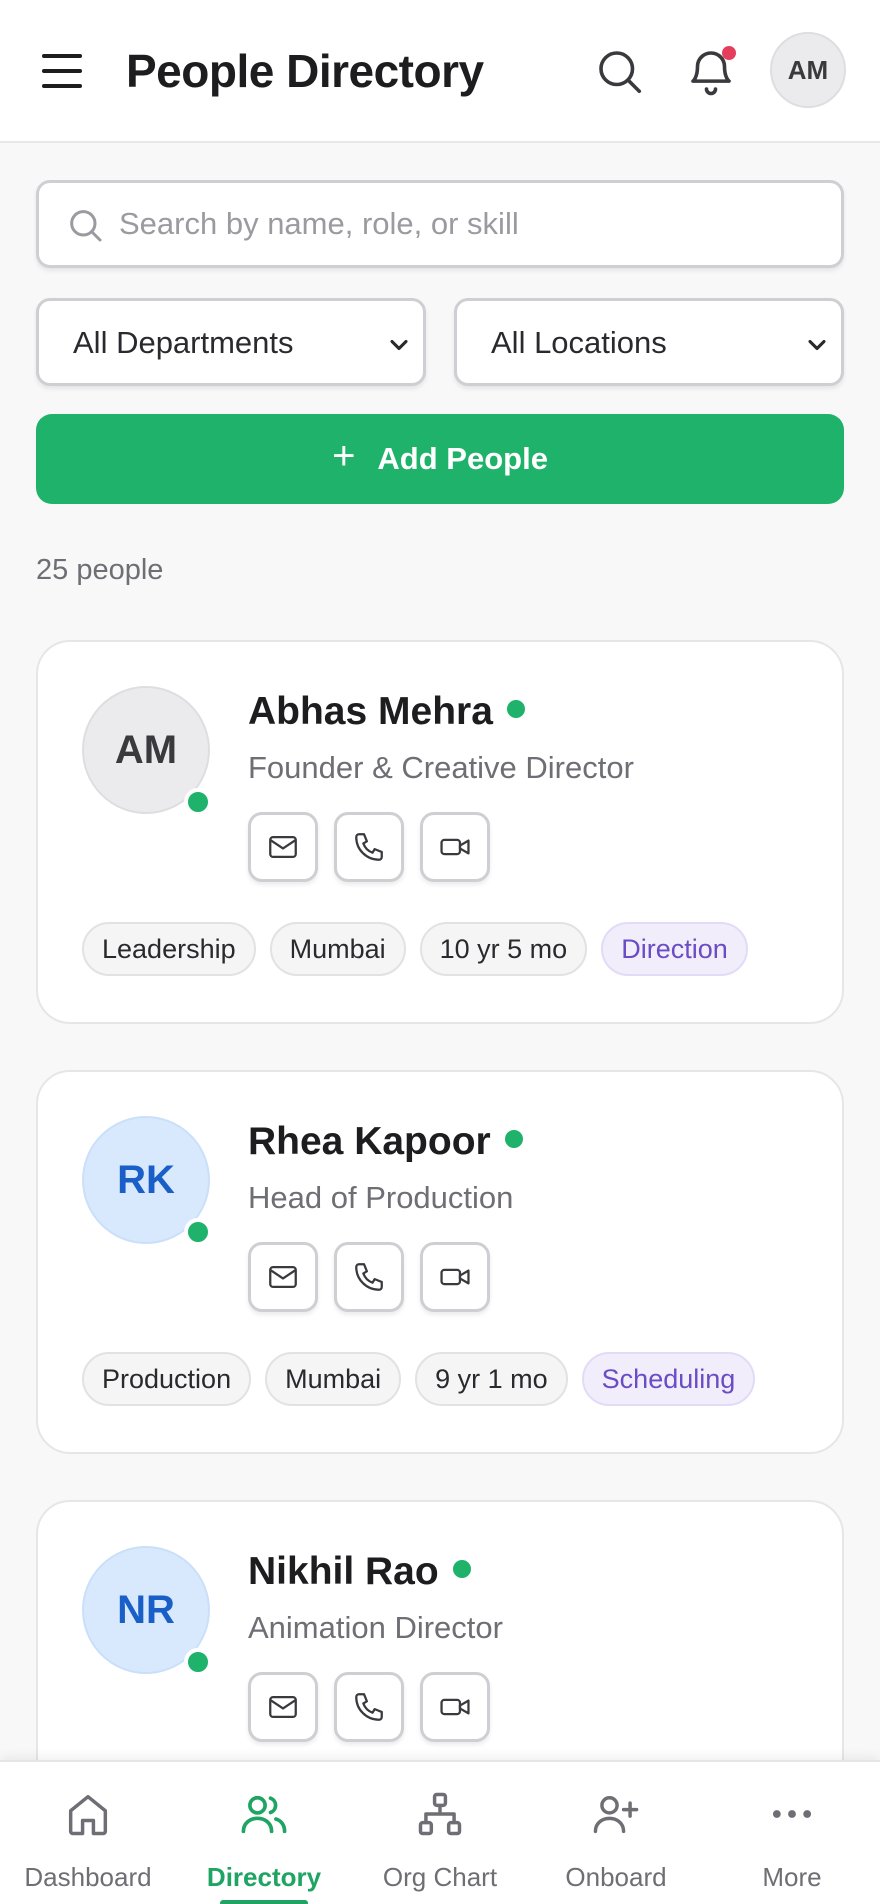  Describe the element at coordinates (619, 71) in the screenshot. I see `search-icon` at that location.